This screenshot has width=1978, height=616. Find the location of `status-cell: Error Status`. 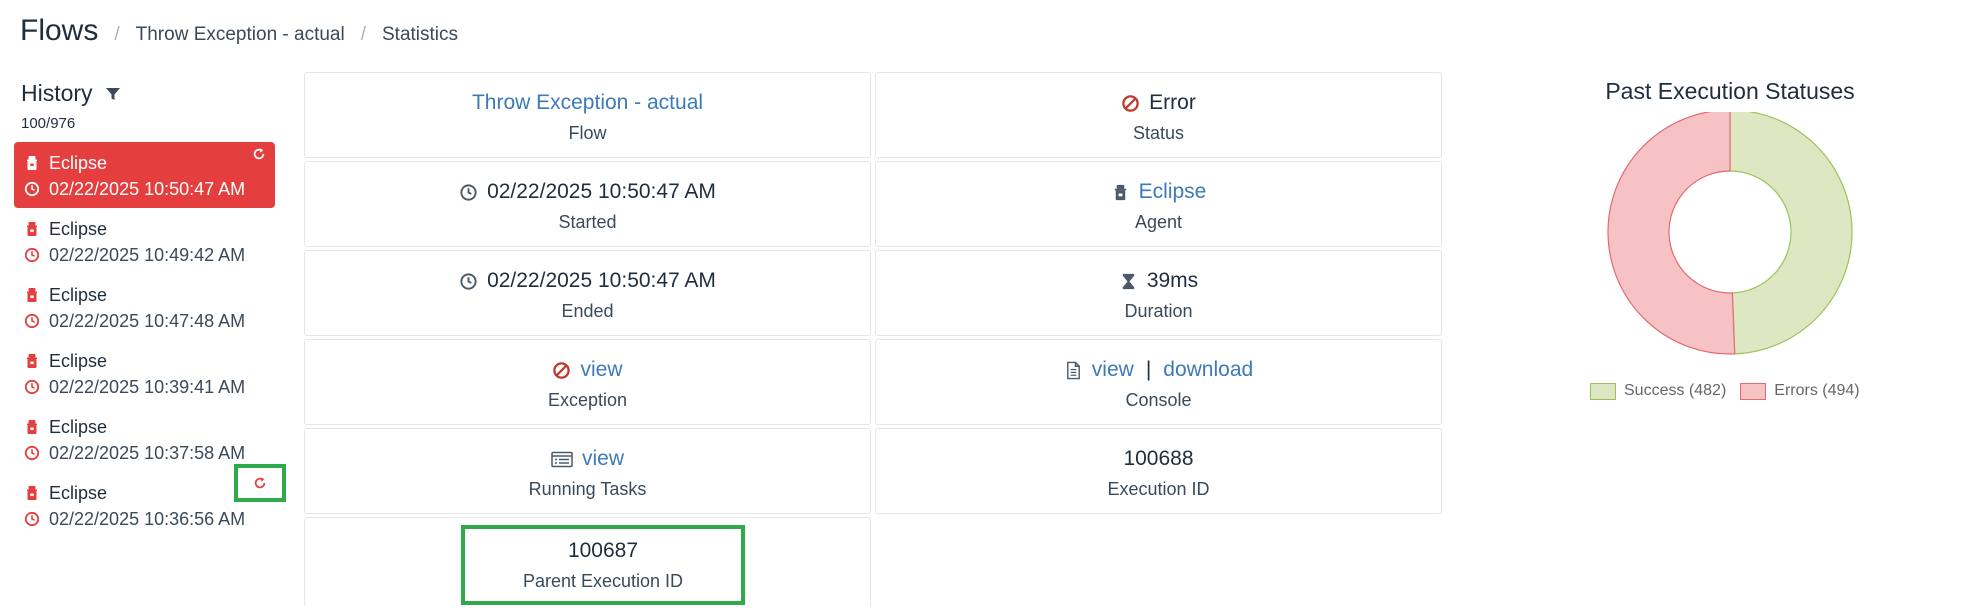

status-cell: Error Status is located at coordinates (1158, 115).